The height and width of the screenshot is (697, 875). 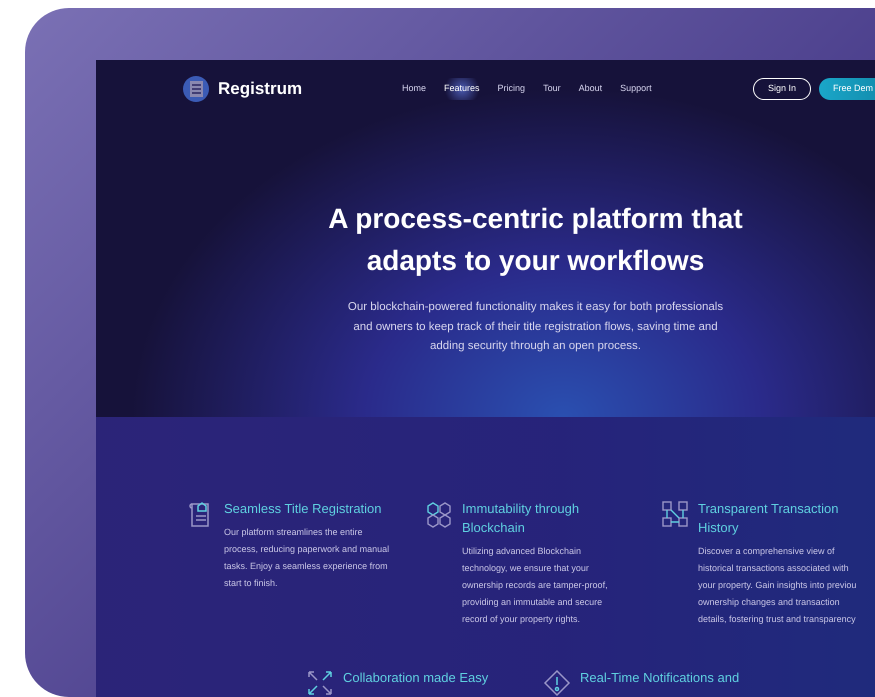 What do you see at coordinates (414, 89) in the screenshot?
I see `nav-link: Home` at bounding box center [414, 89].